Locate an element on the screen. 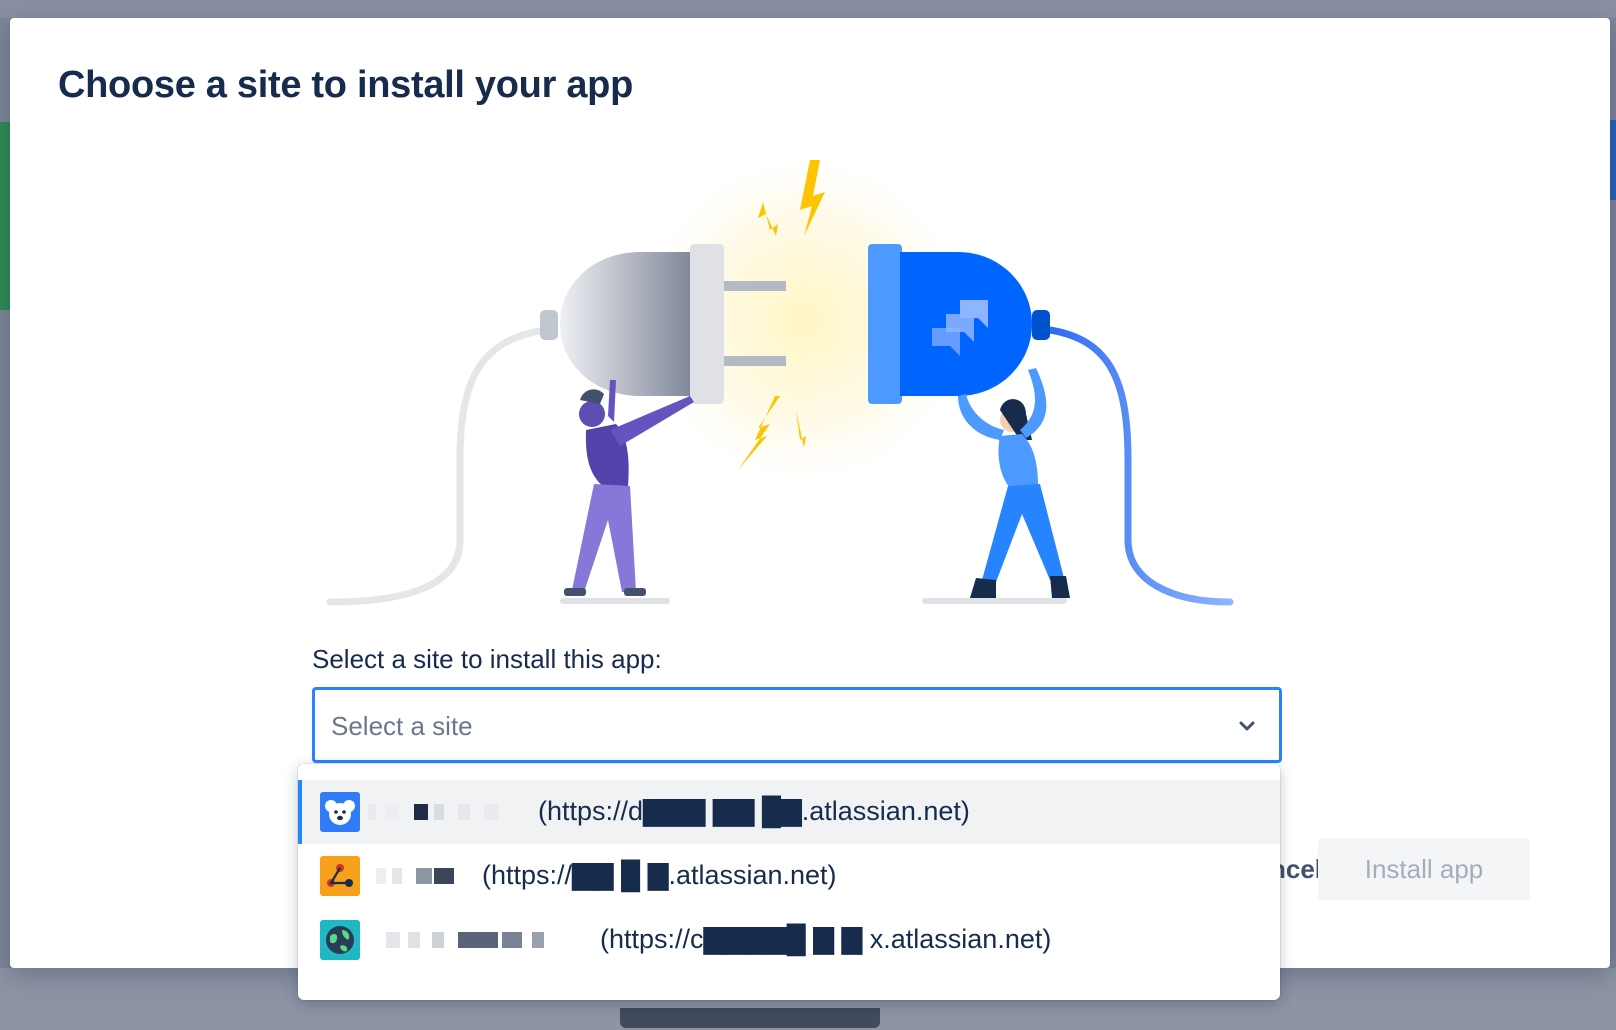  globe-avatar-icon is located at coordinates (340, 940).